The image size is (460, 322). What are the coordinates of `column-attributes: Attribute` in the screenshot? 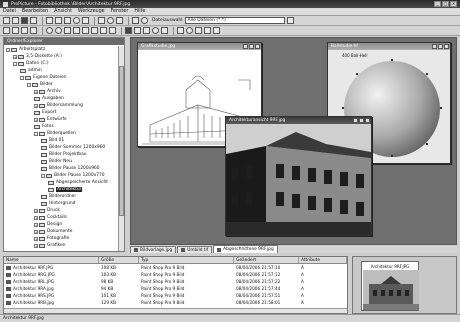 It's located at (323, 260).